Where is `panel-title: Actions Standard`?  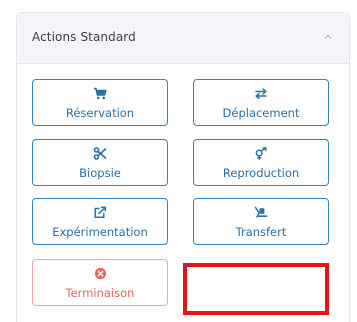 panel-title: Actions Standard is located at coordinates (84, 37).